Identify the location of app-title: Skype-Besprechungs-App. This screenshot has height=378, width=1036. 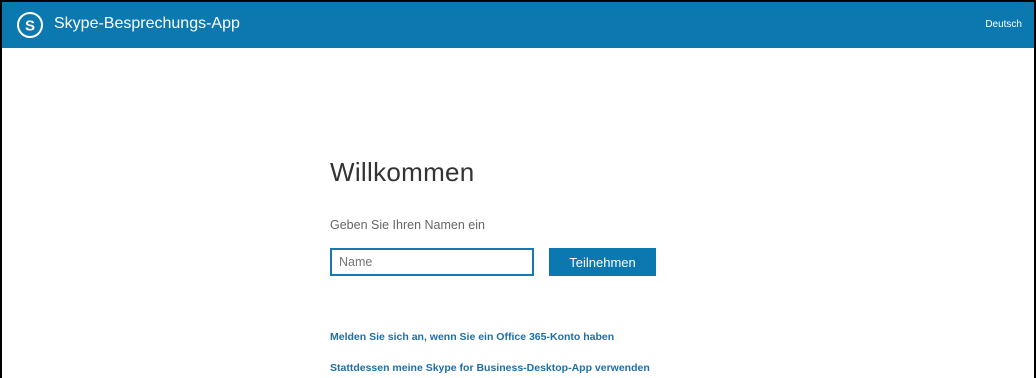
(147, 23).